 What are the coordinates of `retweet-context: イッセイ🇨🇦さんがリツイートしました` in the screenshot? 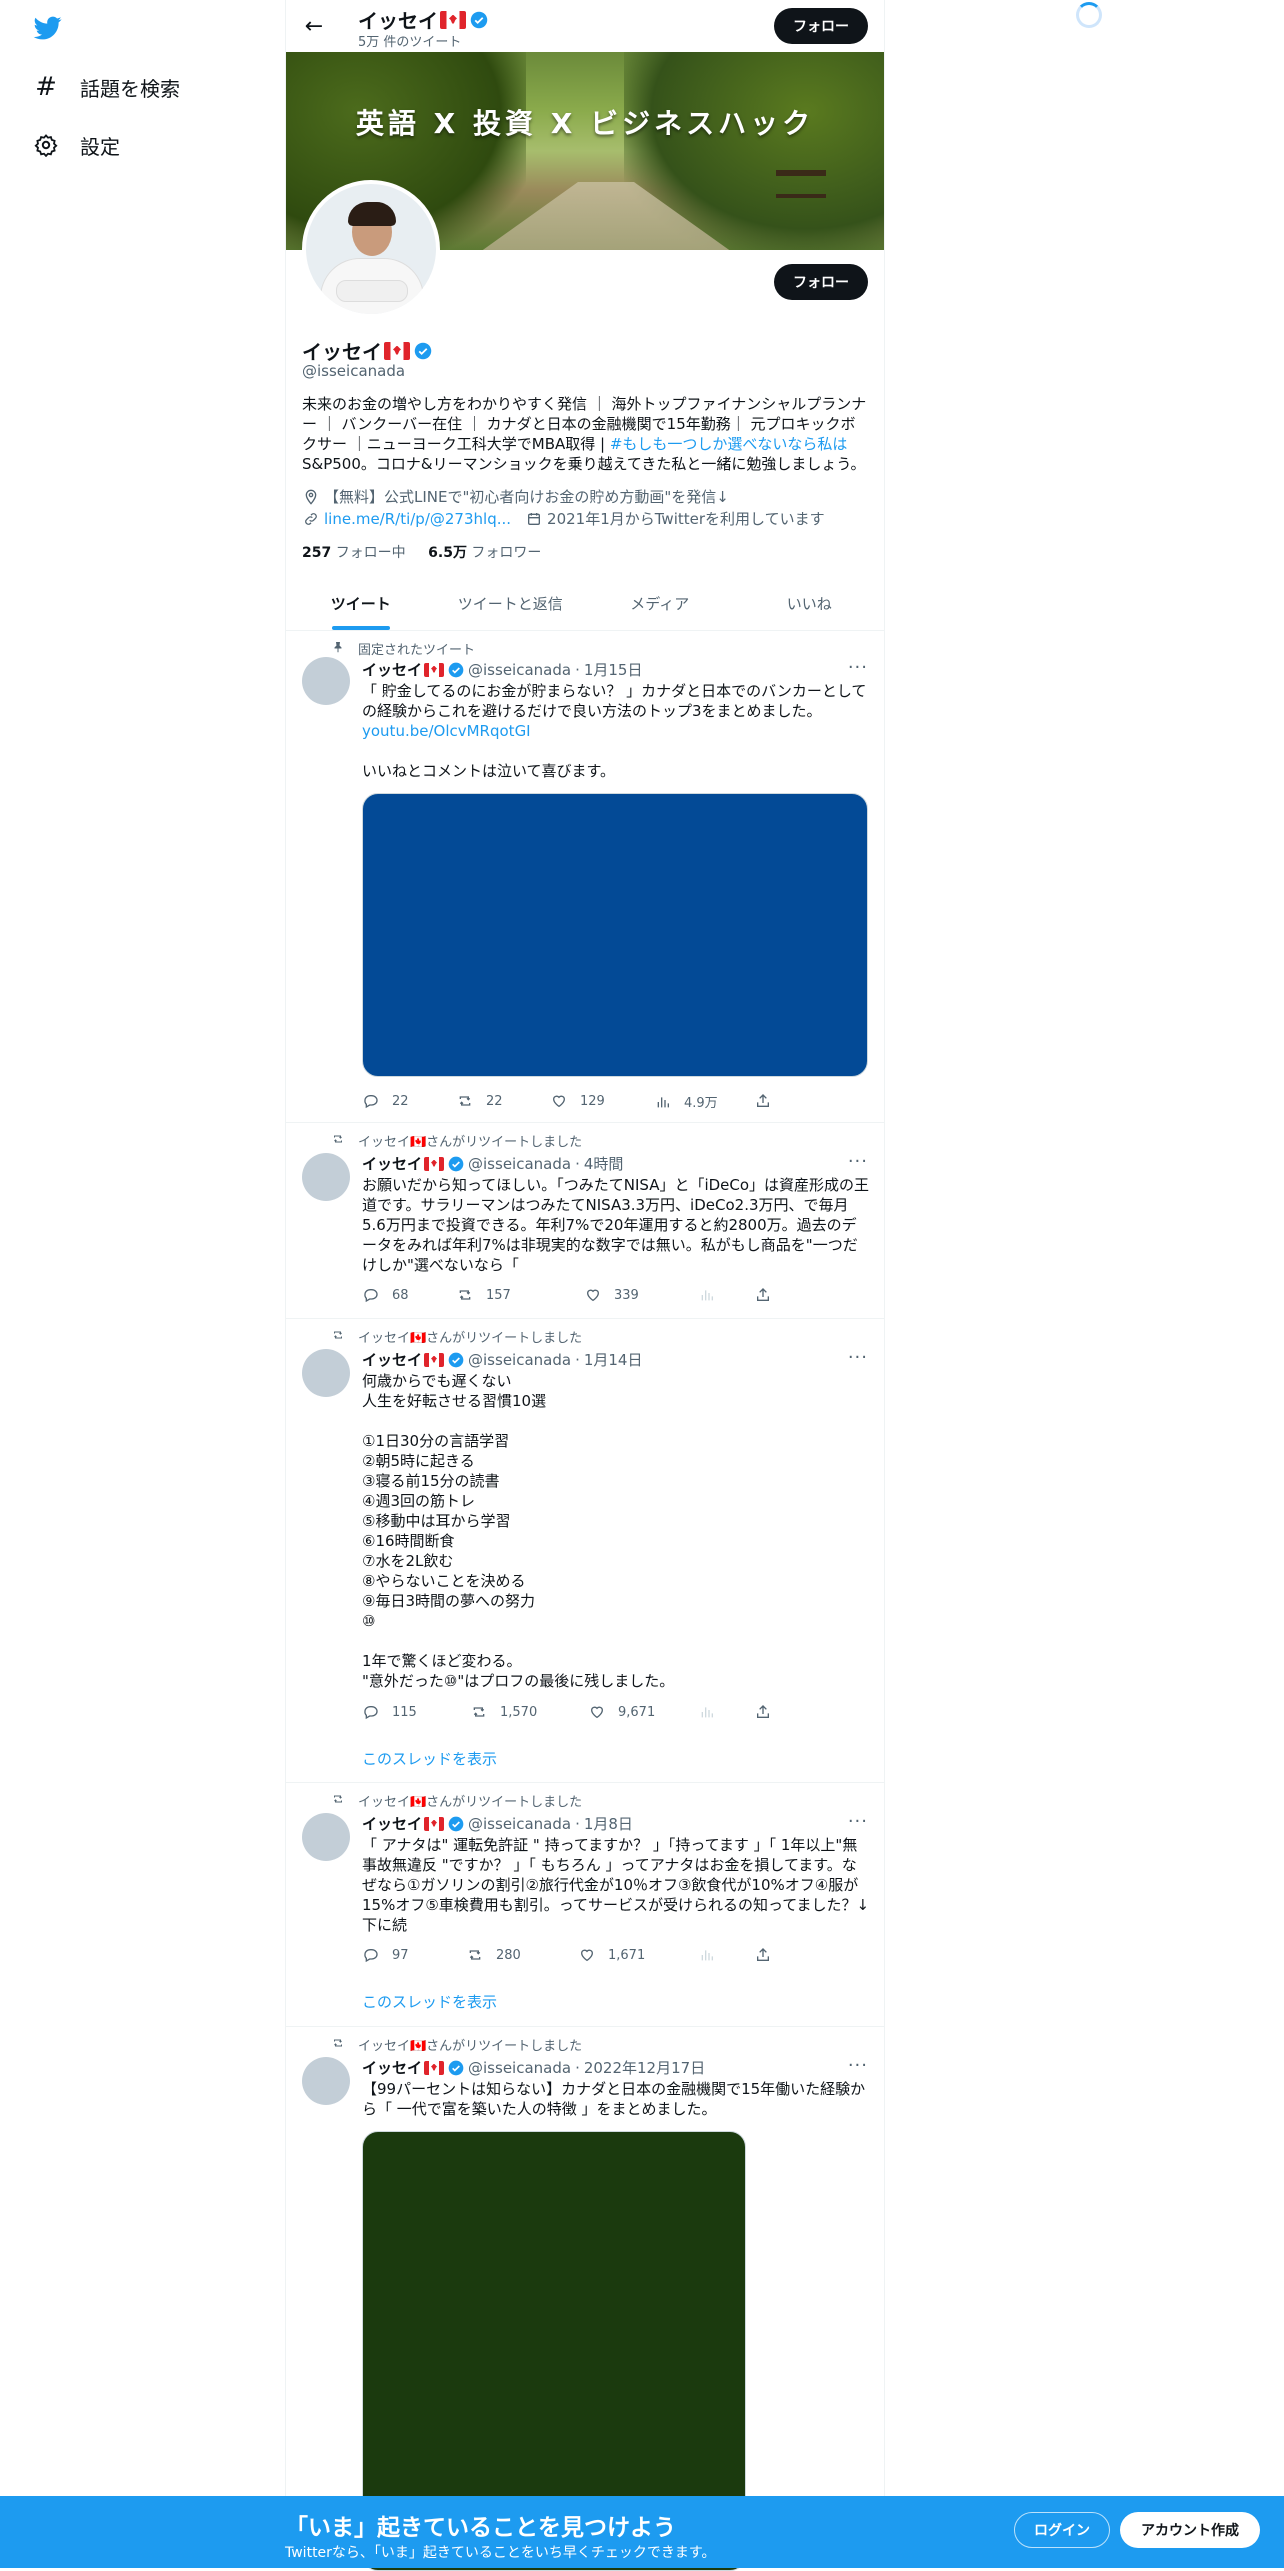 It's located at (456, 2044).